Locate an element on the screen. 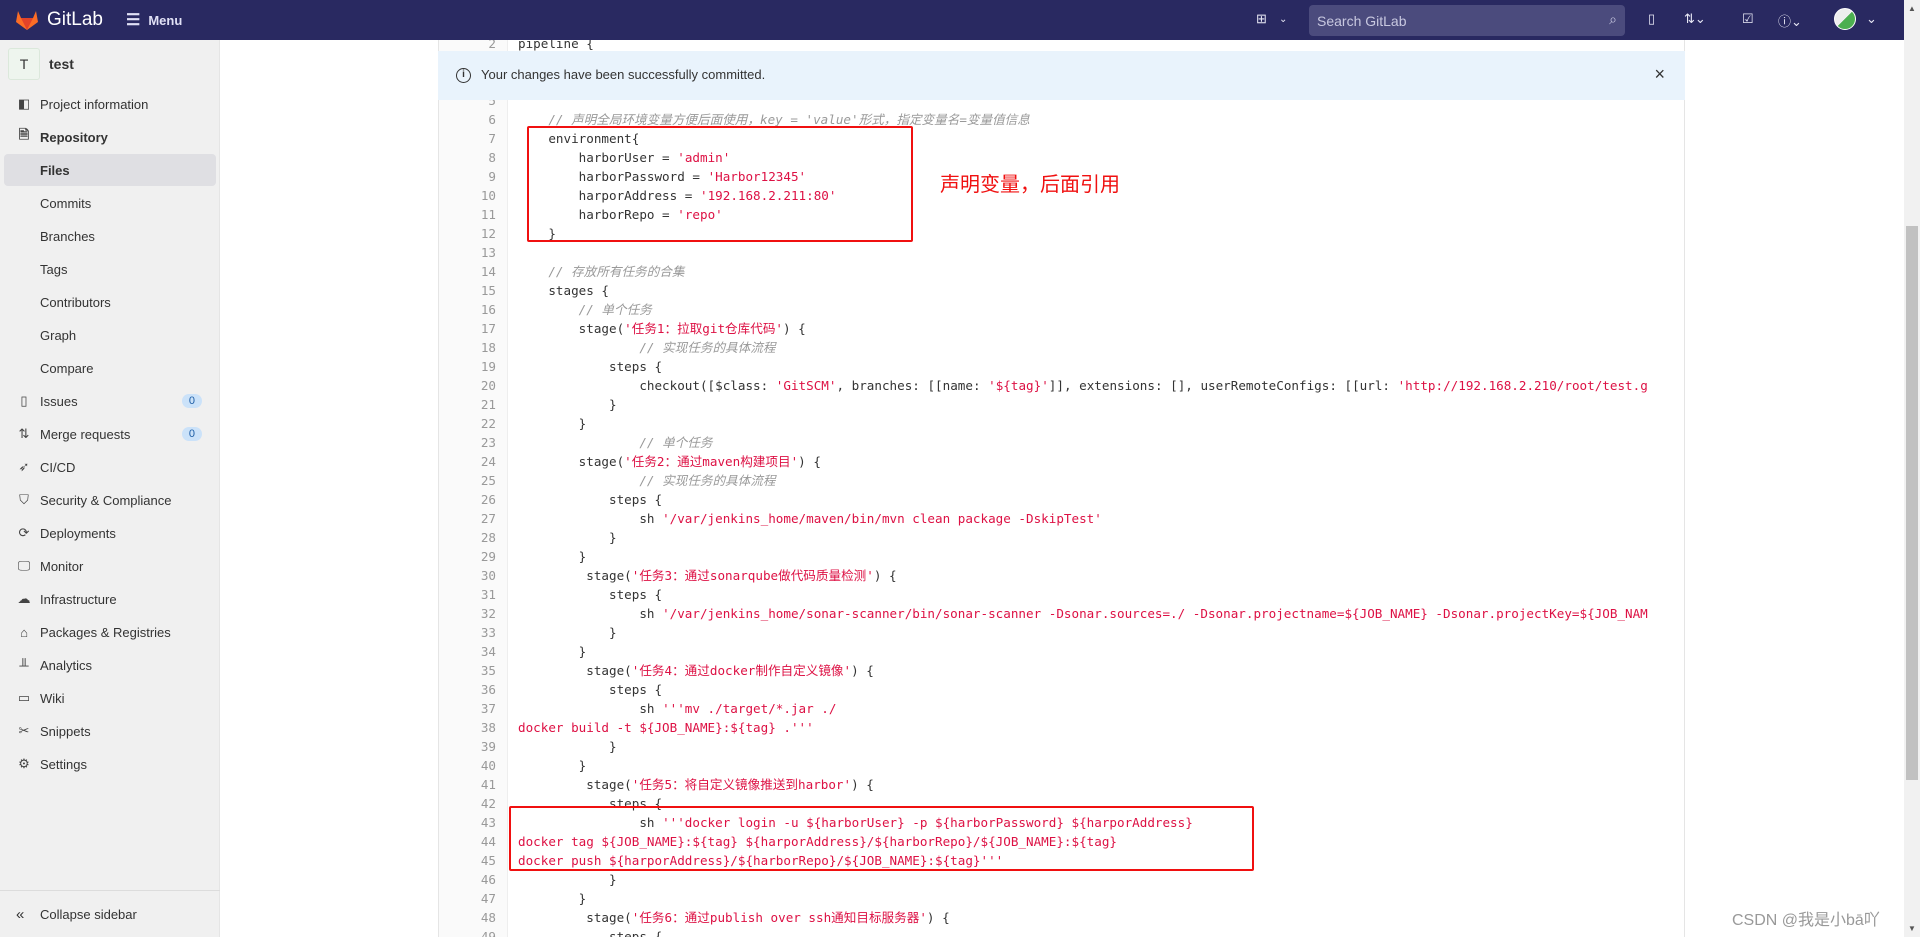  vertical-scrollbar: ▲ ▼ is located at coordinates (1912, 468).